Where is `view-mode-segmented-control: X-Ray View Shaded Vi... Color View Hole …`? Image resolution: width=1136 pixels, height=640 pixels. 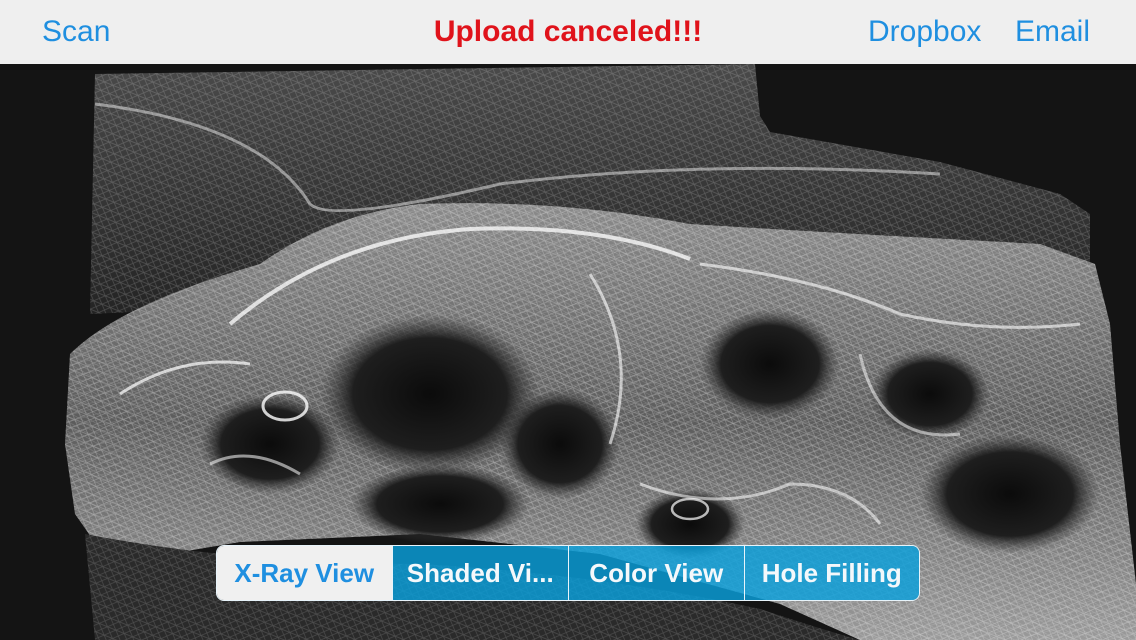
view-mode-segmented-control: X-Ray View Shaded Vi... Color View Hole … is located at coordinates (568, 573).